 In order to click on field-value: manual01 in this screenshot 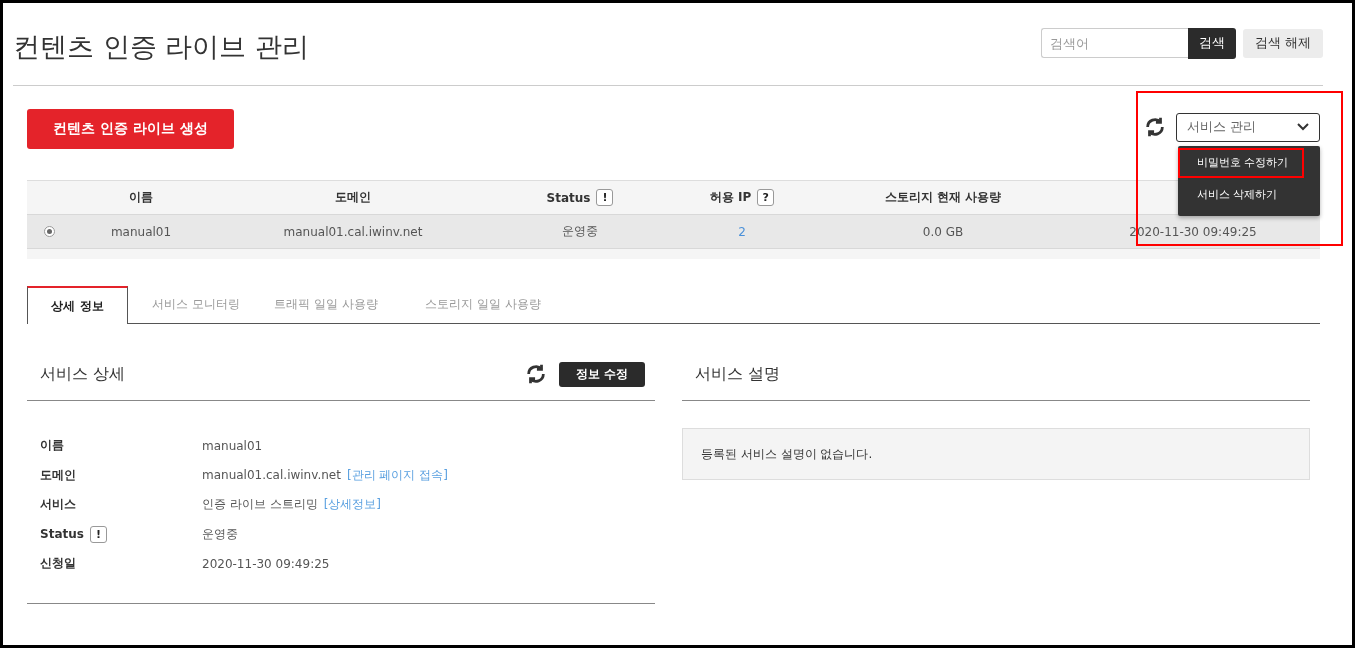, I will do `click(232, 445)`.